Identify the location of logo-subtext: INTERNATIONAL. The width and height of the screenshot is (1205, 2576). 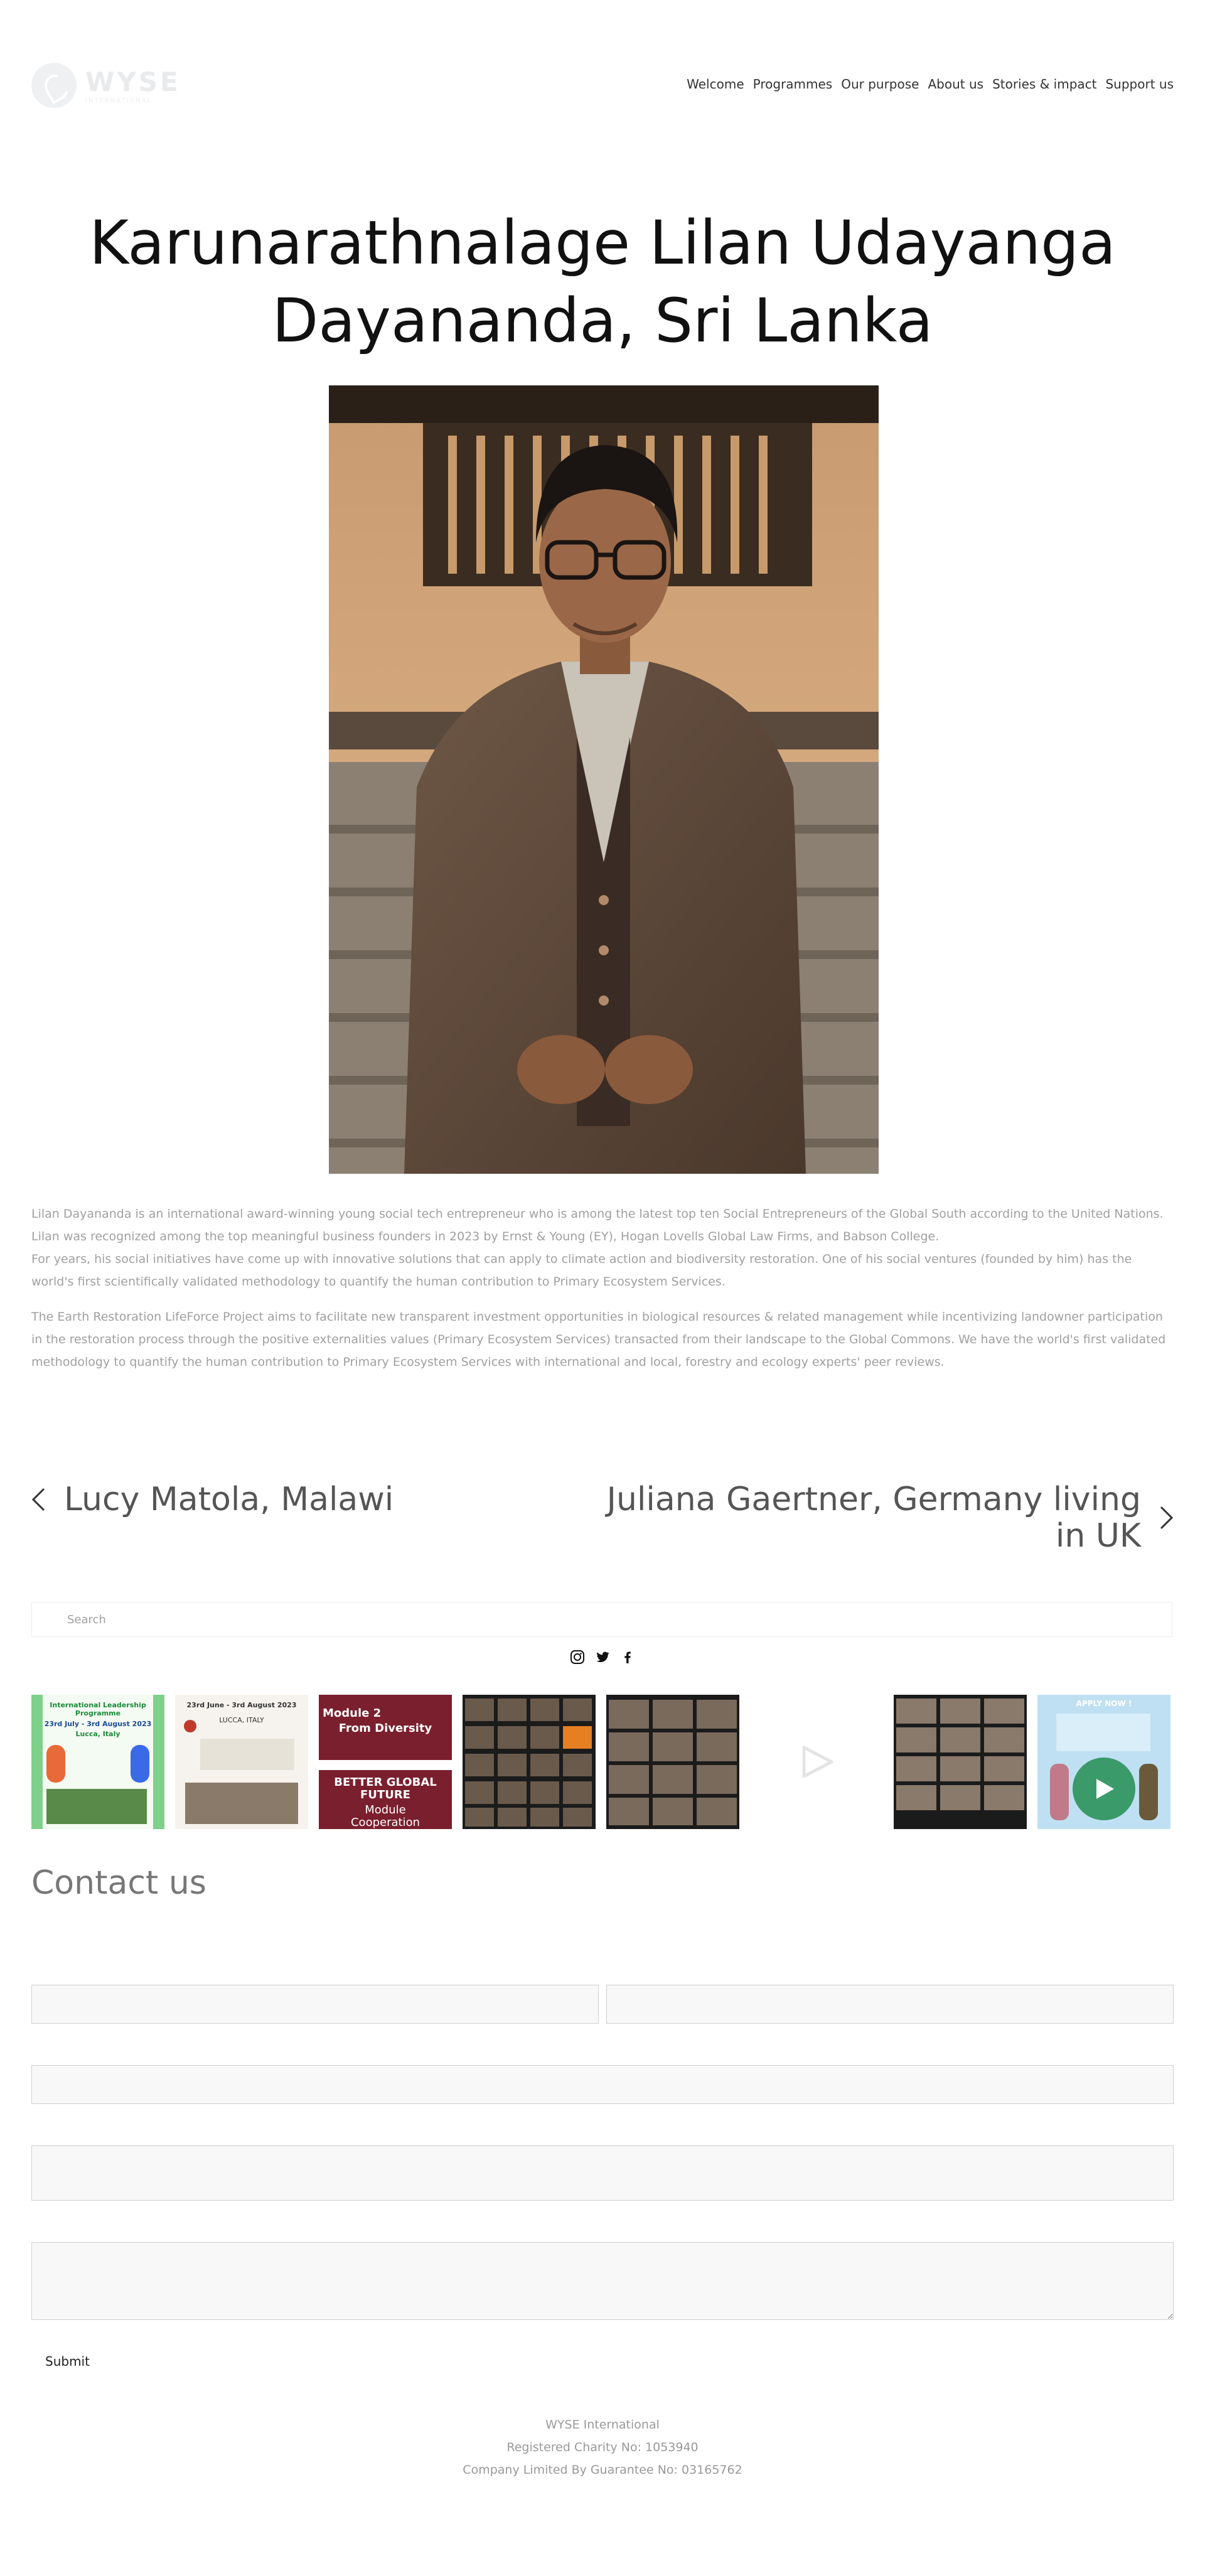
(119, 100).